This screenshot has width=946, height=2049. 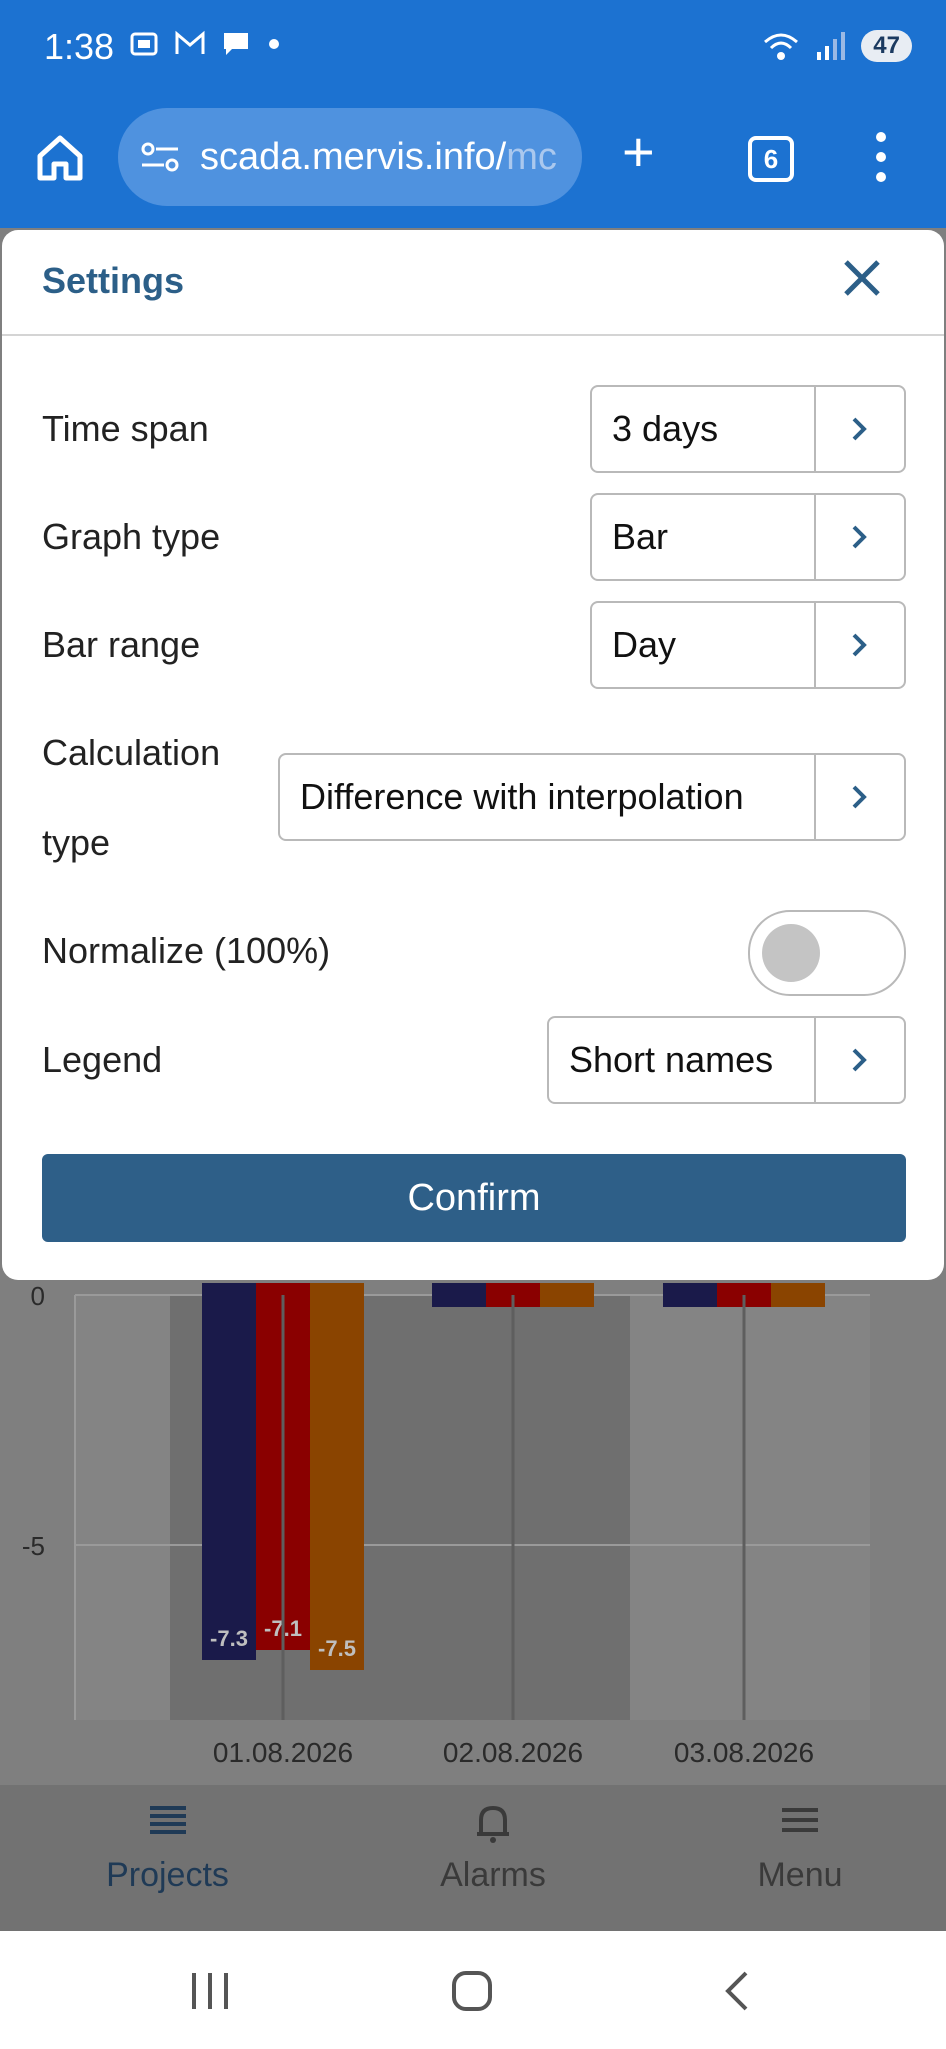 I want to click on chat-icon, so click(x=236, y=44).